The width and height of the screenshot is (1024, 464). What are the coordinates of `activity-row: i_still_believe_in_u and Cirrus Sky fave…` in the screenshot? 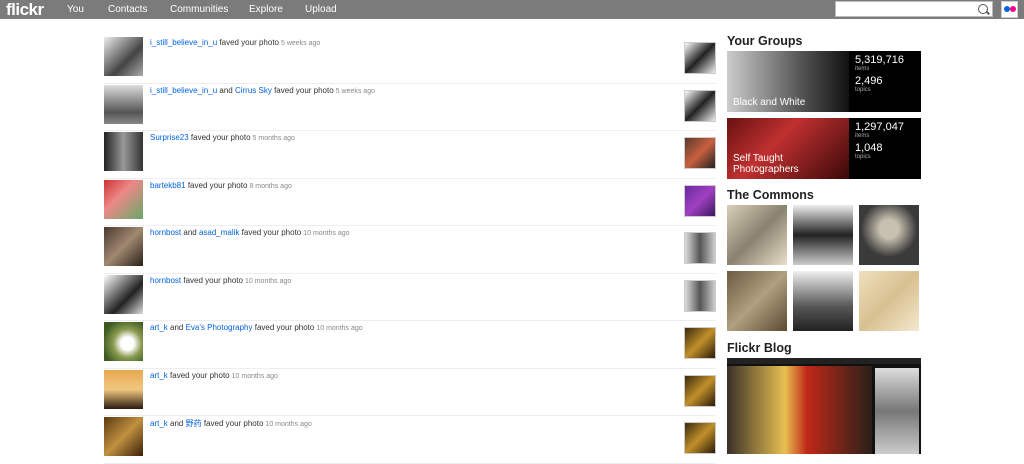 It's located at (410, 107).